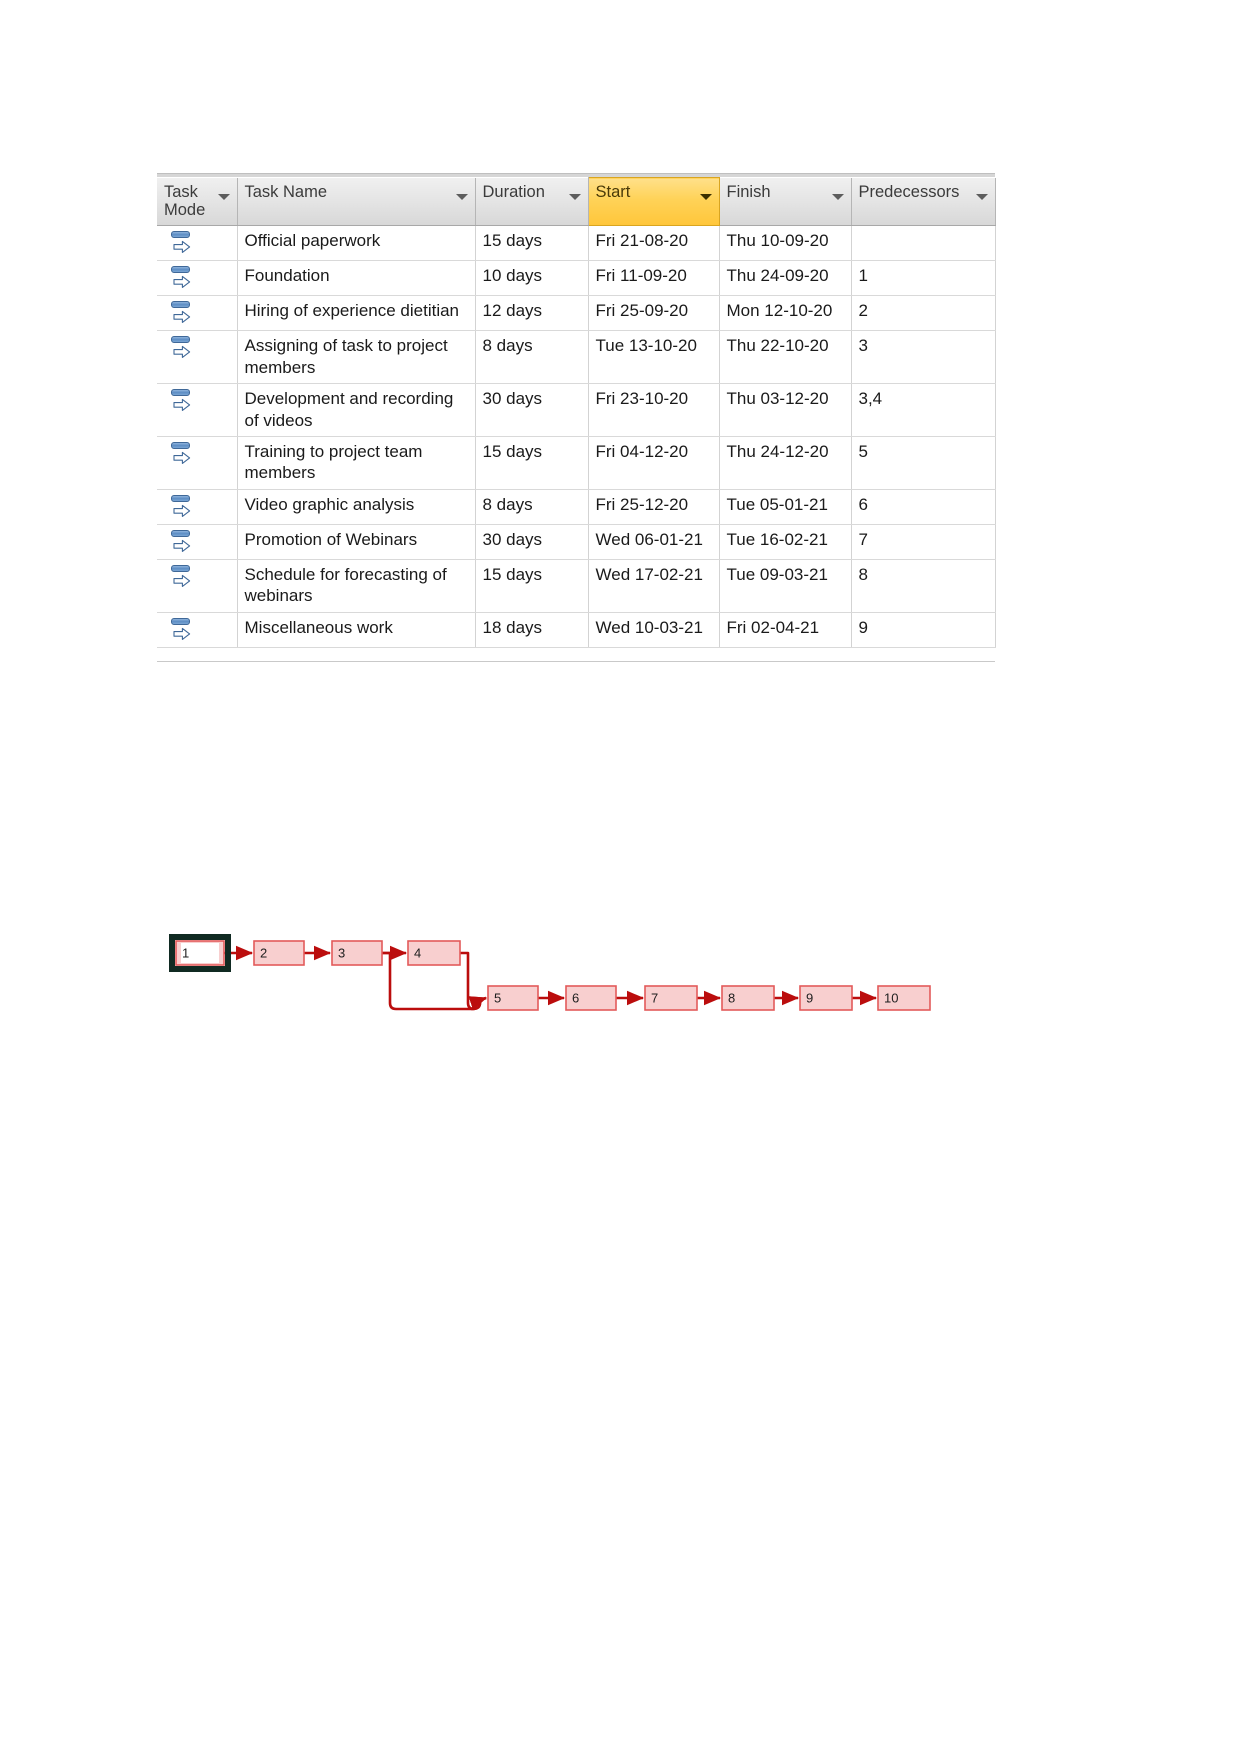  I want to click on column-header-duration: Duration, so click(532, 202).